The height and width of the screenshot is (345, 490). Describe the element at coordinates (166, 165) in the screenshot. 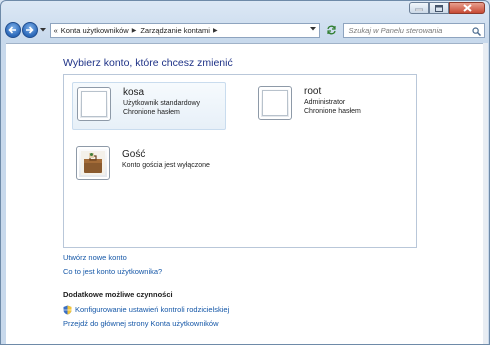

I see `account-type: Konto gościa jest wyłączone` at that location.